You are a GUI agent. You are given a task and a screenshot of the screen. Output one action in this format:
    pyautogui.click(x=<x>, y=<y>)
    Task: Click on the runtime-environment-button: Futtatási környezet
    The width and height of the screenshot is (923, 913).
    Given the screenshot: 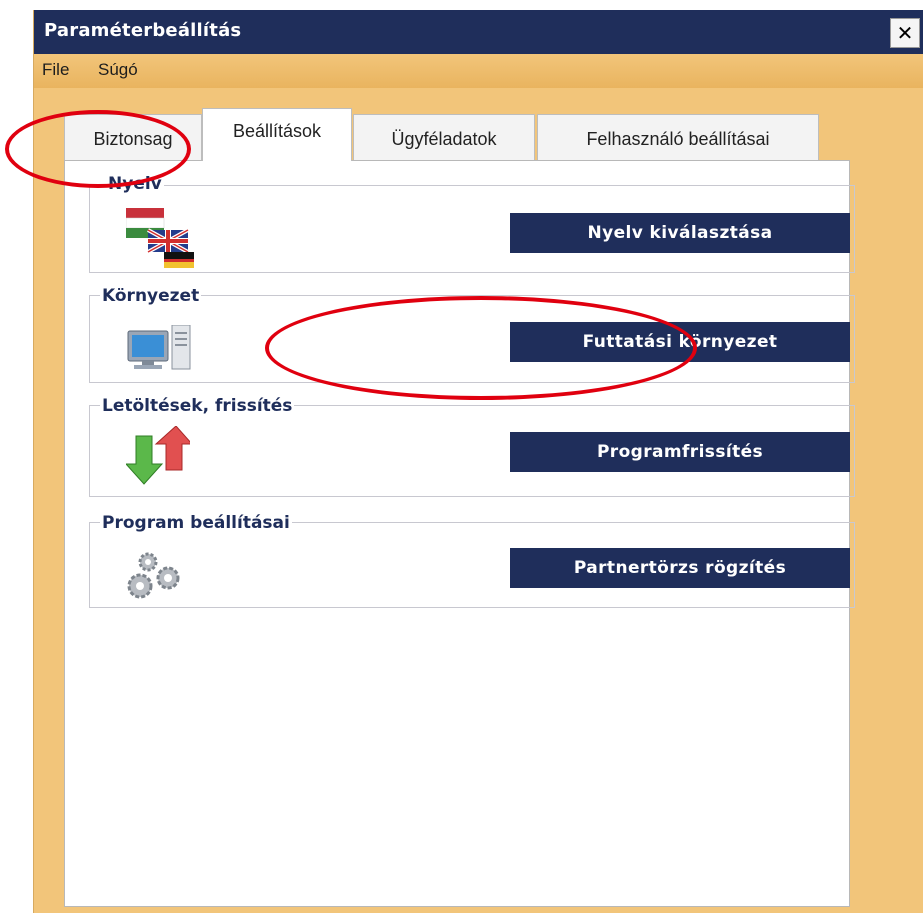 What is the action you would take?
    pyautogui.click(x=680, y=342)
    